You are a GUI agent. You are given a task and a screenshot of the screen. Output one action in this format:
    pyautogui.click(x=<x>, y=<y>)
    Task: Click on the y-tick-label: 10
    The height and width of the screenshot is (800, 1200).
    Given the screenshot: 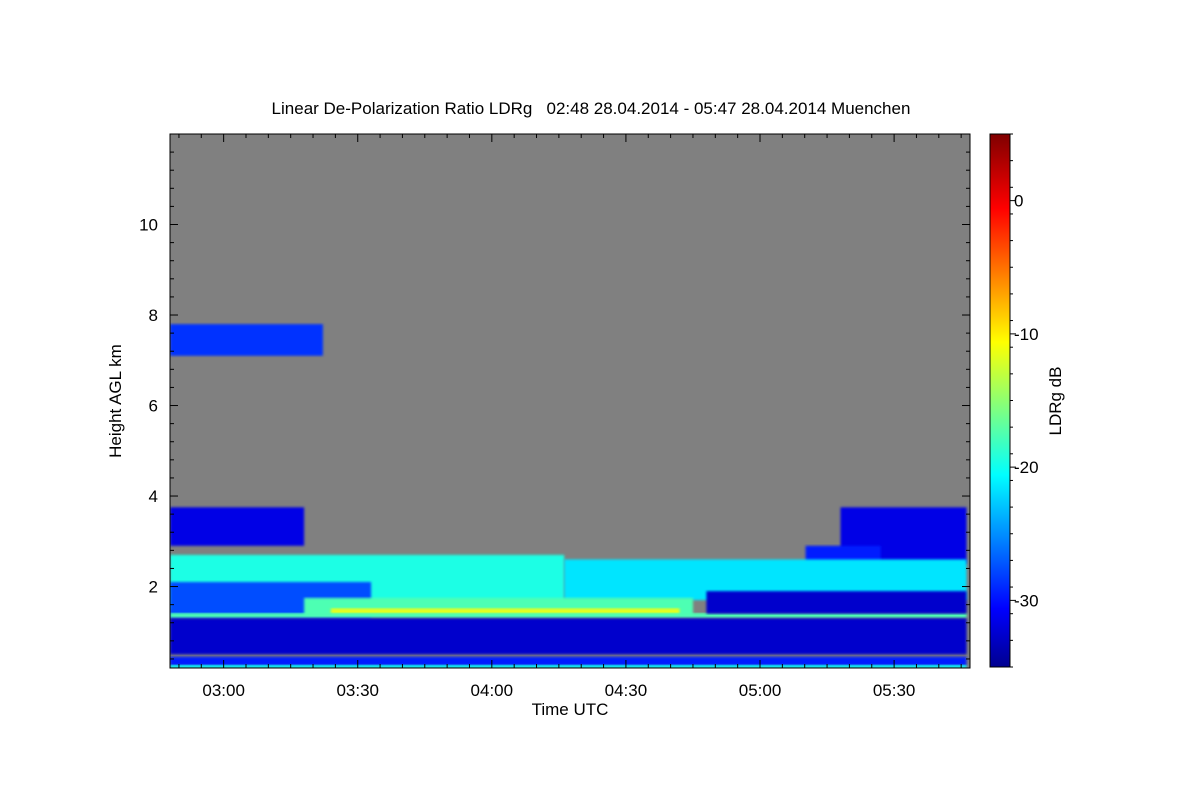 What is the action you would take?
    pyautogui.click(x=148, y=225)
    